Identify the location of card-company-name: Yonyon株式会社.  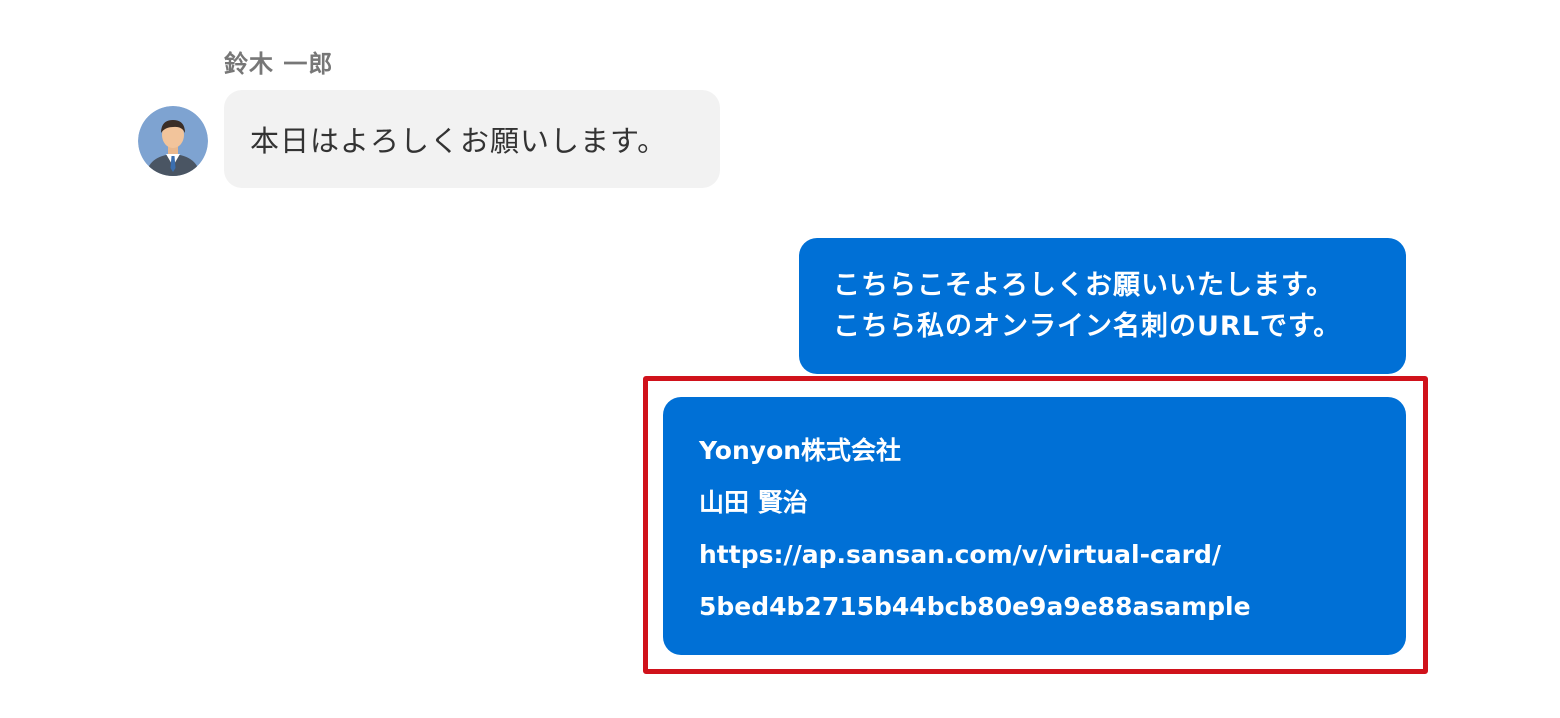
(800, 450).